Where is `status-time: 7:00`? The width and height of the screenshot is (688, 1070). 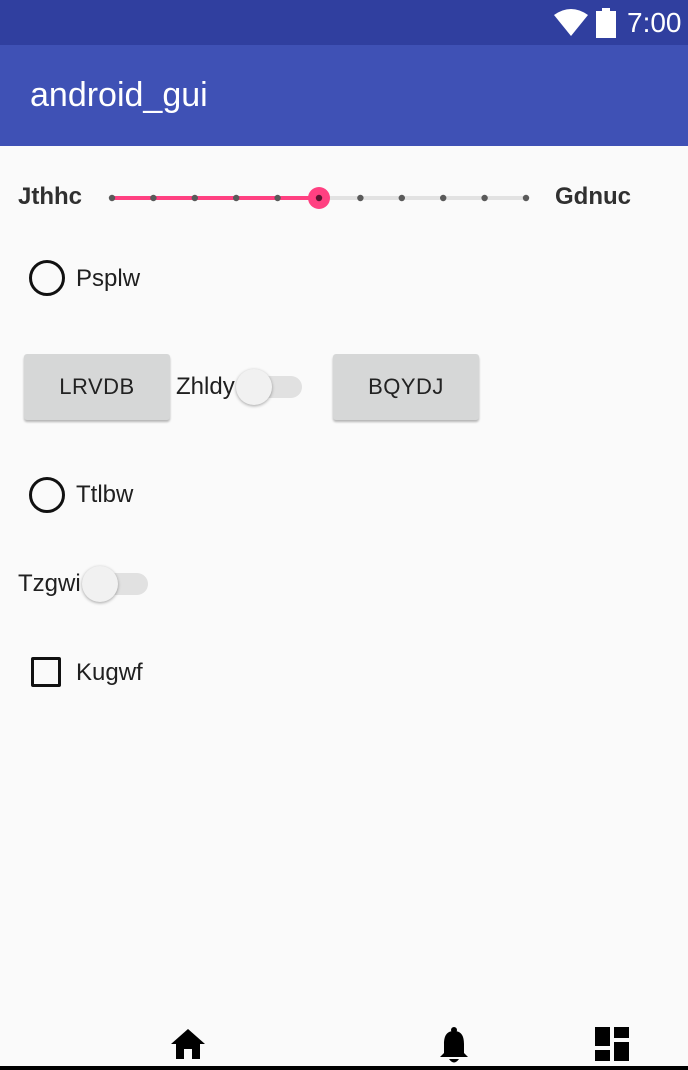 status-time: 7:00 is located at coordinates (654, 22).